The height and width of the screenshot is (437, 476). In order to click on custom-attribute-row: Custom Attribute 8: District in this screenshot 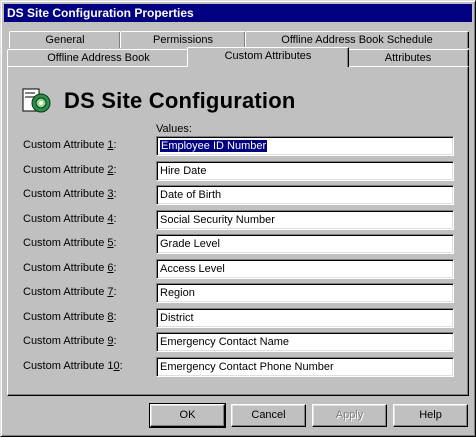, I will do `click(243, 318)`.